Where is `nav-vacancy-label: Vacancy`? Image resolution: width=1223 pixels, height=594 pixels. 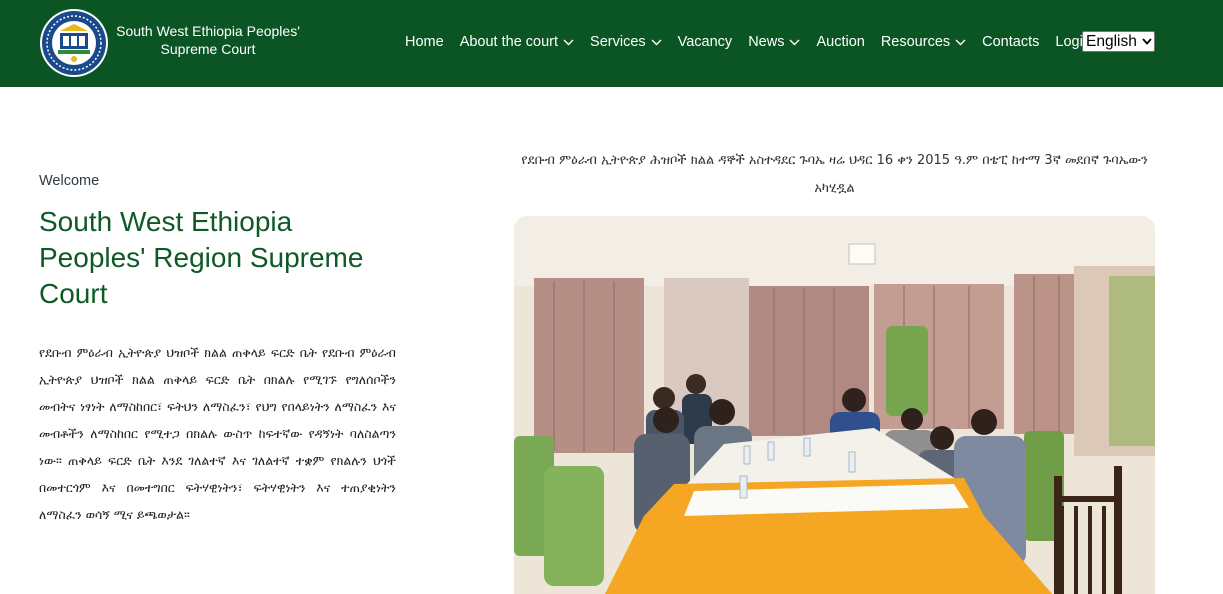 nav-vacancy-label: Vacancy is located at coordinates (705, 42).